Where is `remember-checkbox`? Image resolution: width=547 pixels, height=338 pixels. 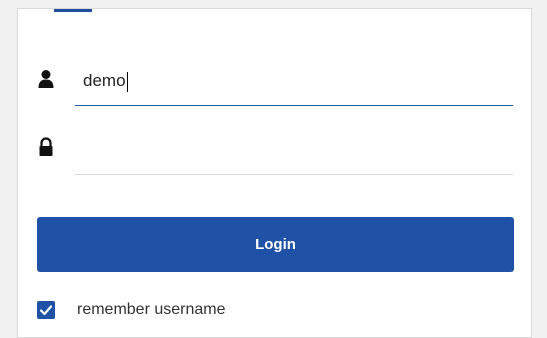
remember-checkbox is located at coordinates (46, 310).